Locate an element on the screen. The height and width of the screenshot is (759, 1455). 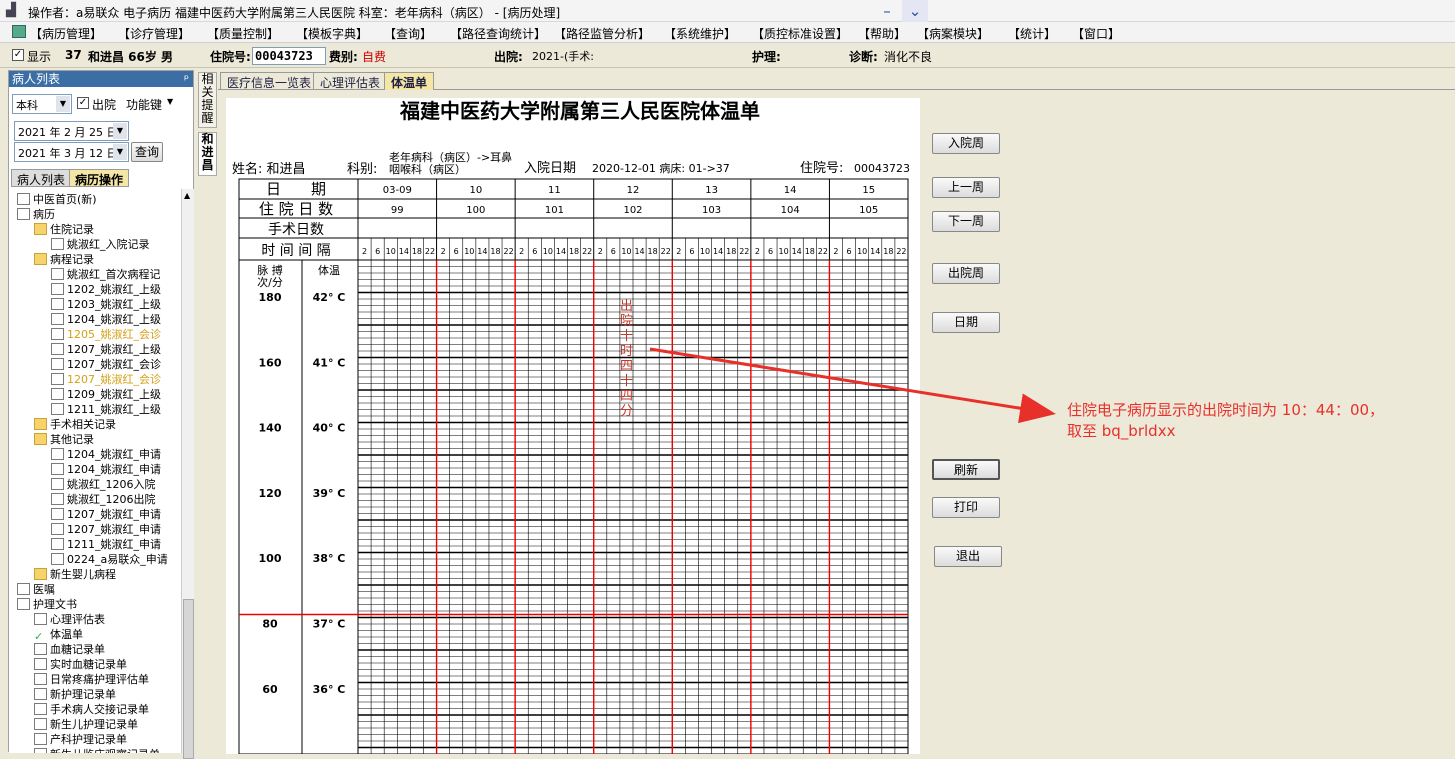
menu-path-monitor: 【路径监管分析】 is located at coordinates (602, 33).